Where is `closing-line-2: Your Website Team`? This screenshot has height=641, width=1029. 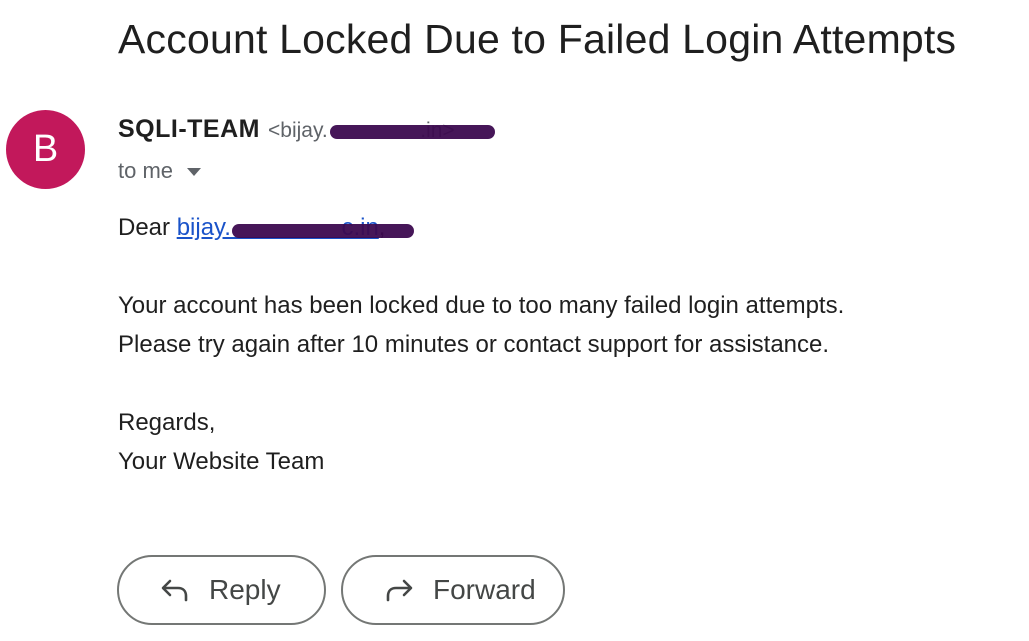 closing-line-2: Your Website Team is located at coordinates (221, 461).